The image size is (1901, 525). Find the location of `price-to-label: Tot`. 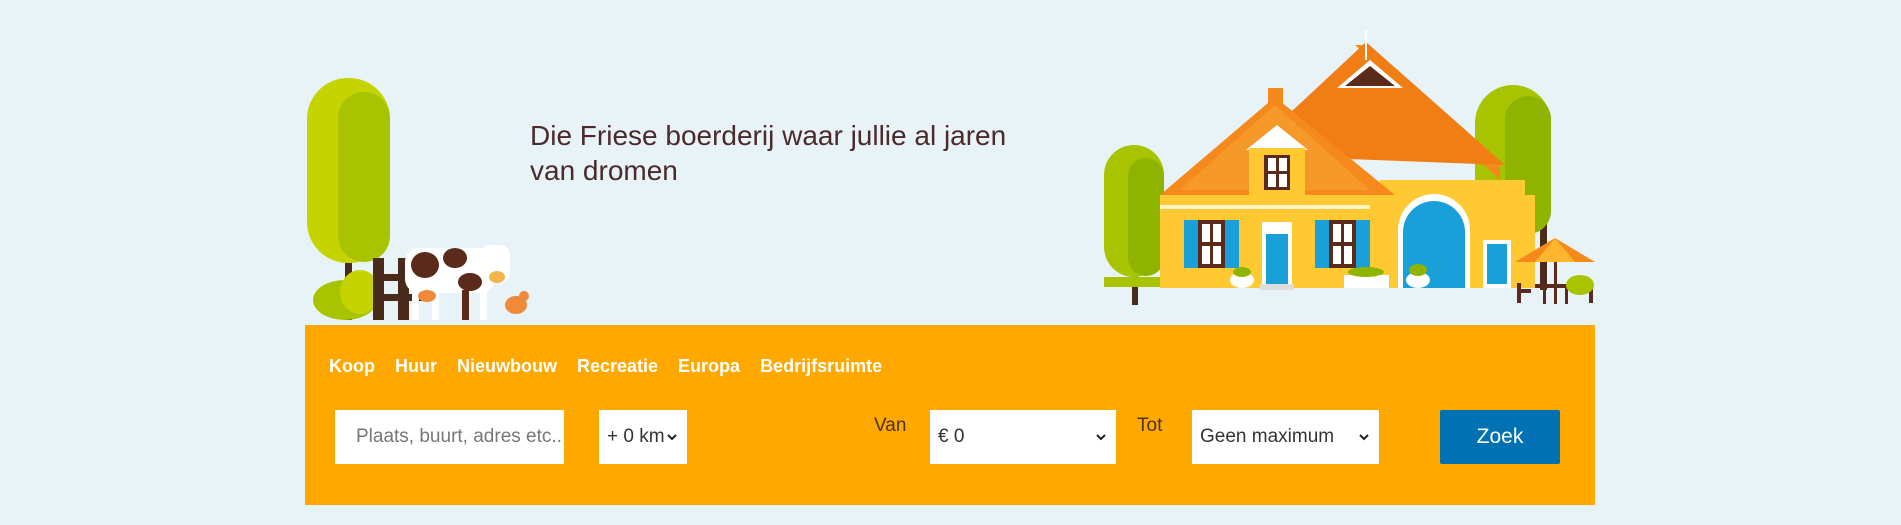

price-to-label: Tot is located at coordinates (1150, 425).